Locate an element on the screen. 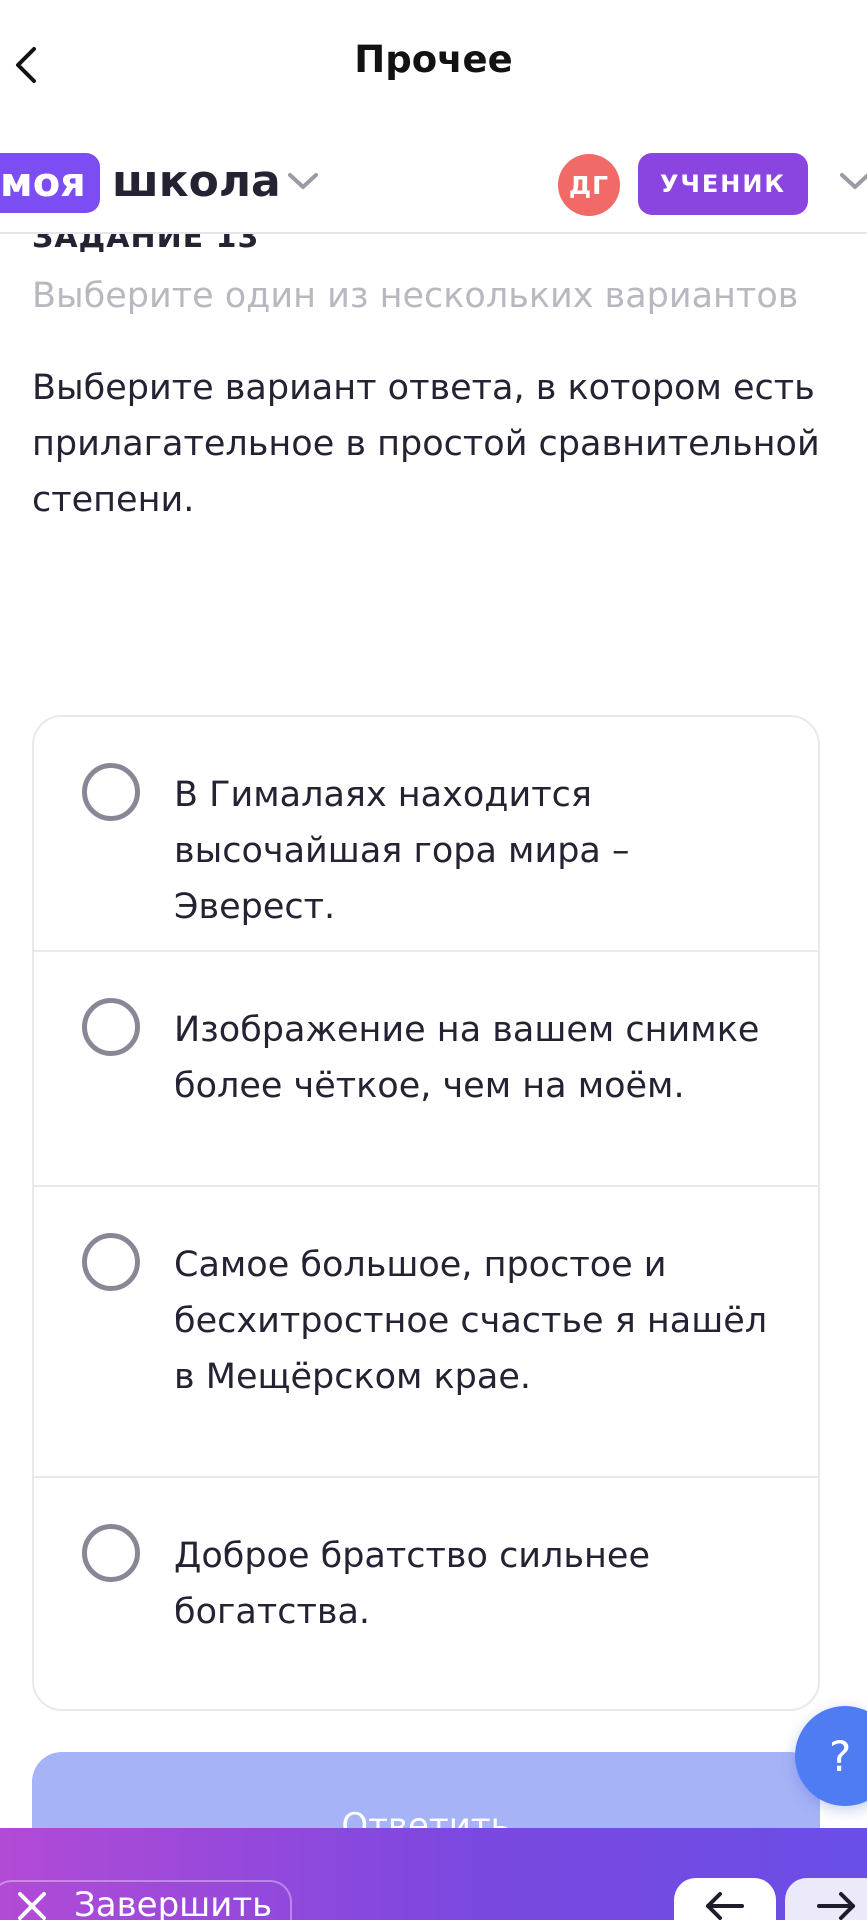  avatar: ДГ is located at coordinates (589, 185).